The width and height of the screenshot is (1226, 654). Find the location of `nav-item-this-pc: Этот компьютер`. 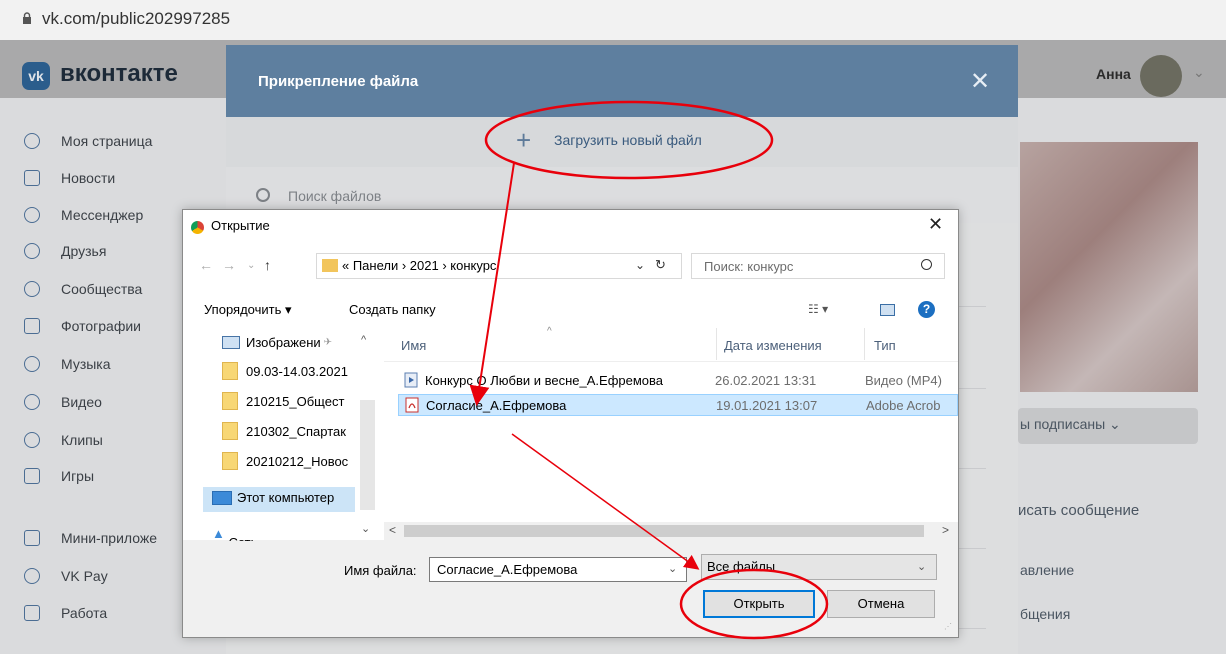

nav-item-this-pc: Этот компьютер is located at coordinates (273, 497).